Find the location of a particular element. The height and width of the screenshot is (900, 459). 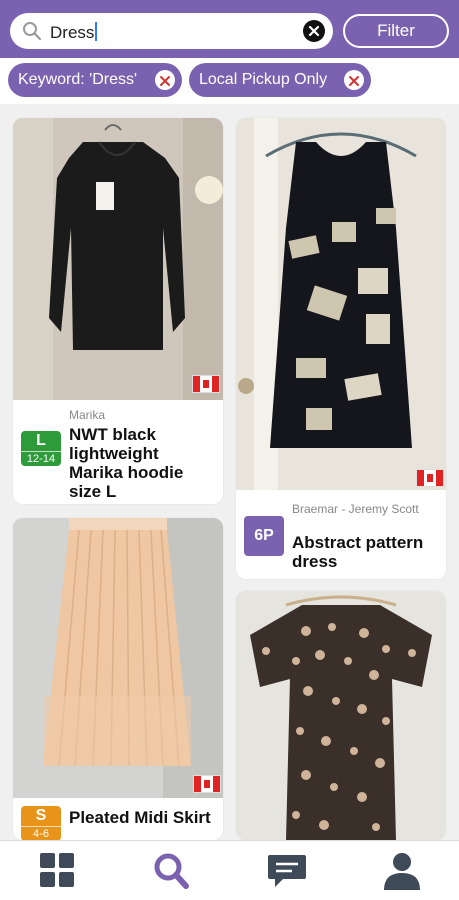

clear-search-icon is located at coordinates (314, 31).